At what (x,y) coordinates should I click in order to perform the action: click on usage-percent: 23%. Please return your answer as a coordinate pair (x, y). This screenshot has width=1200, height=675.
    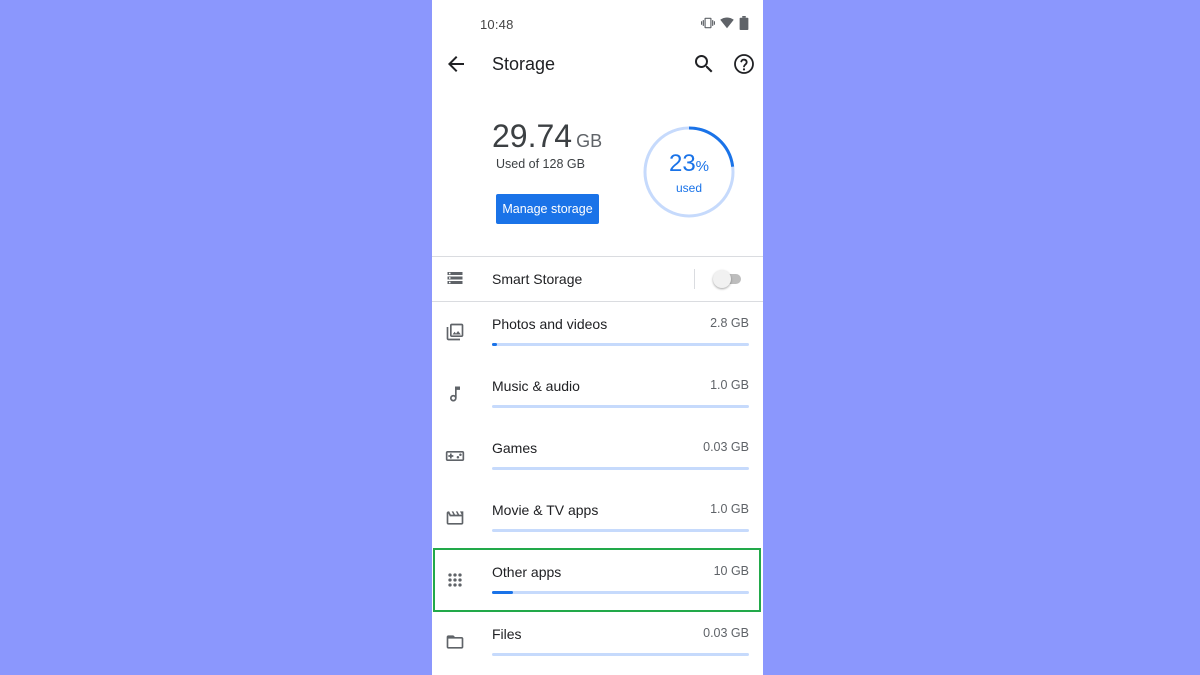
    Looking at the image, I should click on (689, 164).